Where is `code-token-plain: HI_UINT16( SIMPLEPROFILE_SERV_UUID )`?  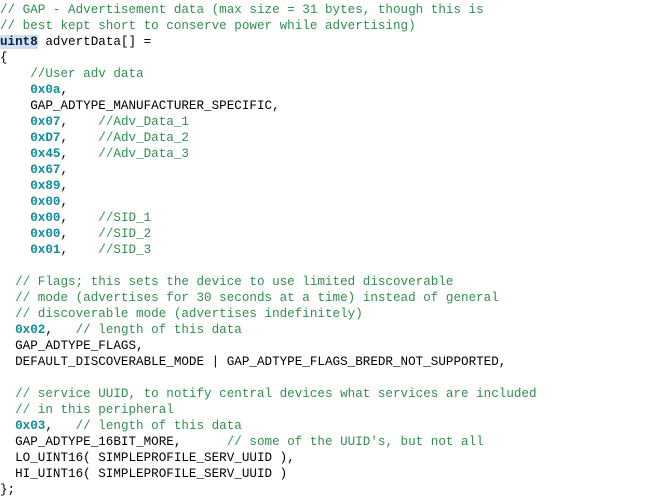 code-token-plain: HI_UINT16( SIMPLEPROFILE_SERV_UUID ) is located at coordinates (144, 474).